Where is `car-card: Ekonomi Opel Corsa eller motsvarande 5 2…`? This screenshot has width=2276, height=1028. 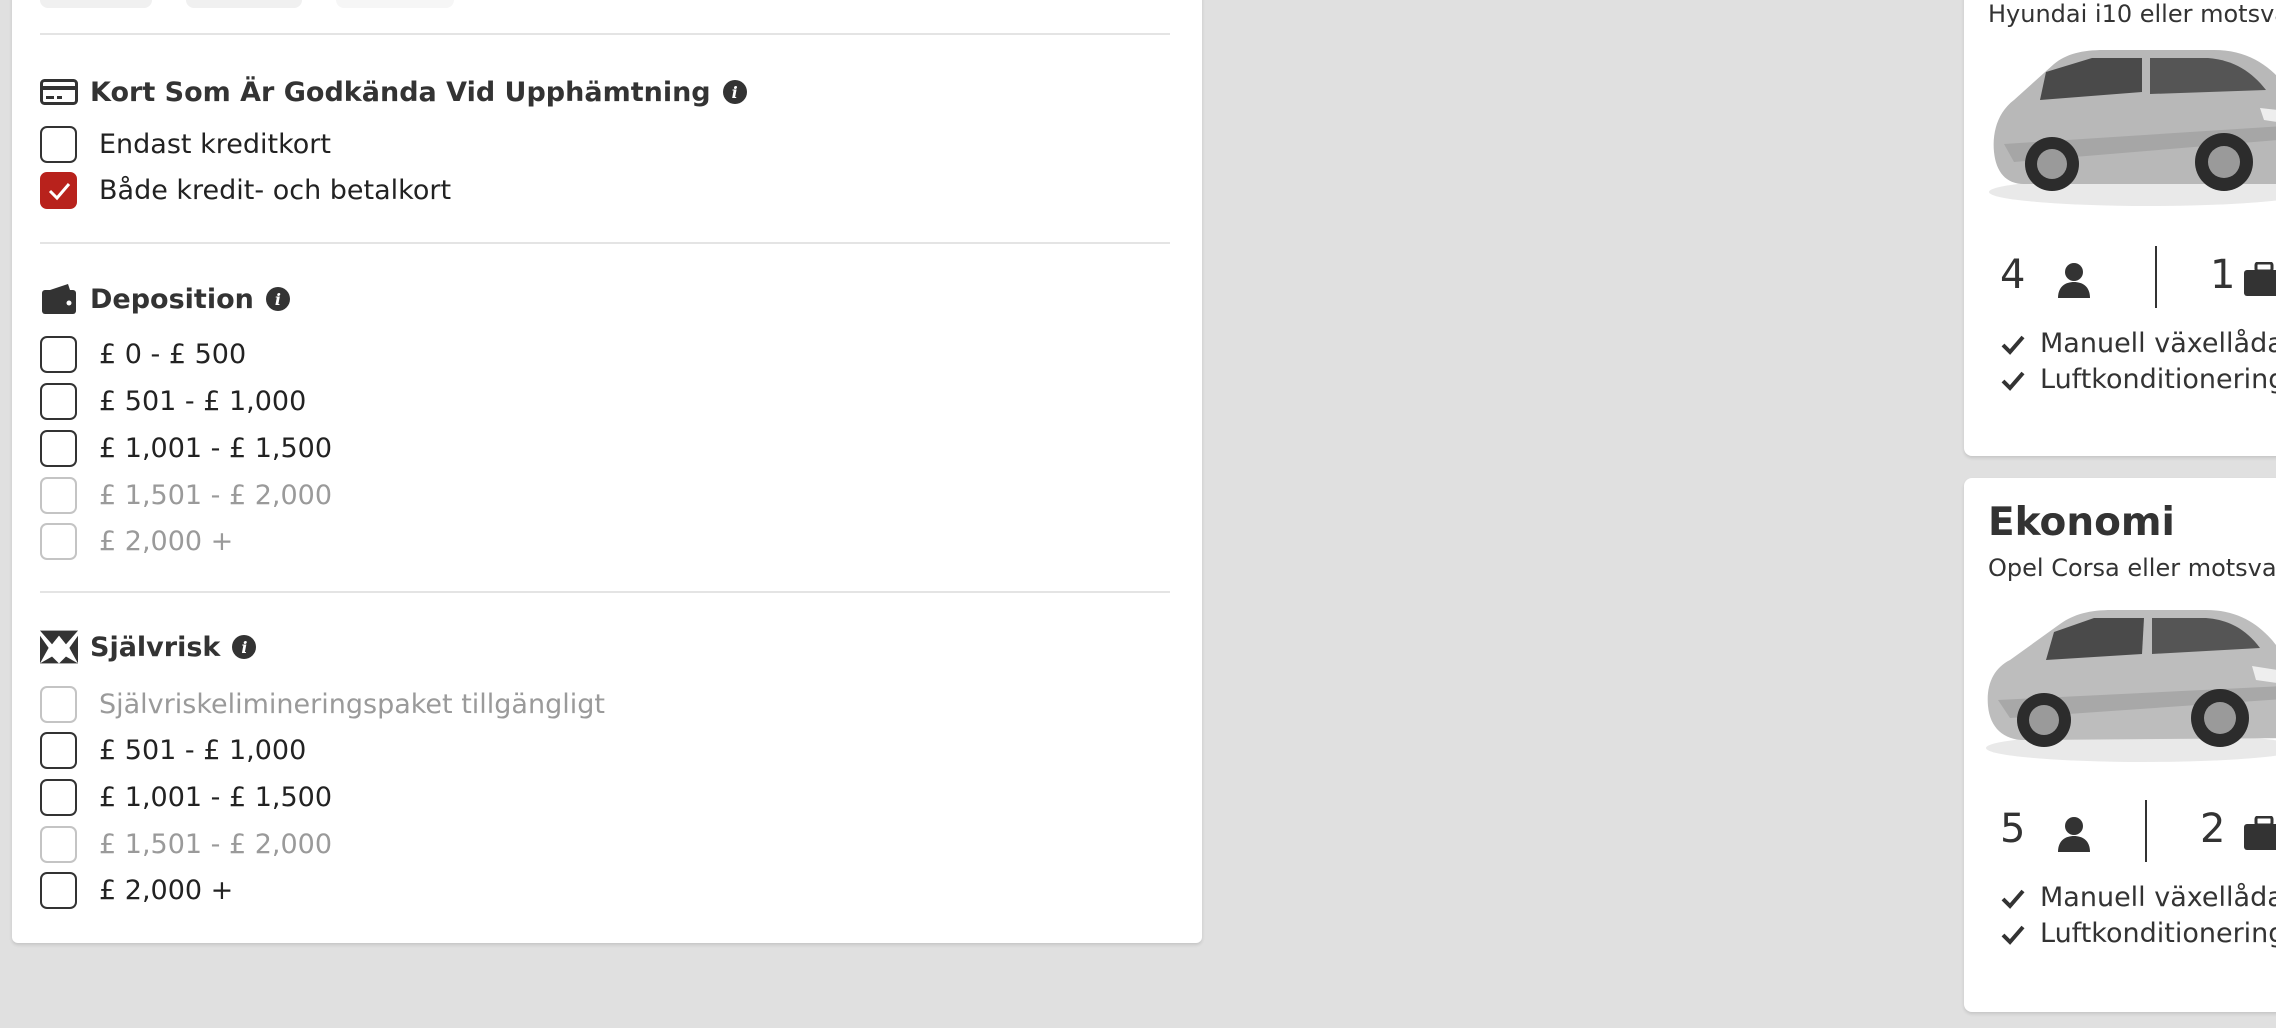 car-card: Ekonomi Opel Corsa eller motsvarande 5 2… is located at coordinates (2120, 745).